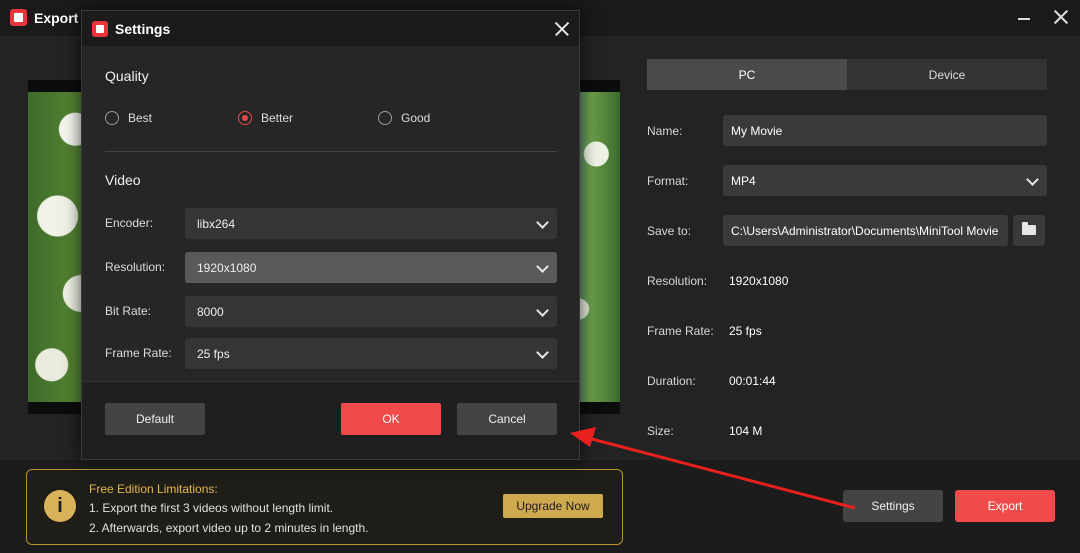  I want to click on quality-good-radio: Good, so click(404, 118).